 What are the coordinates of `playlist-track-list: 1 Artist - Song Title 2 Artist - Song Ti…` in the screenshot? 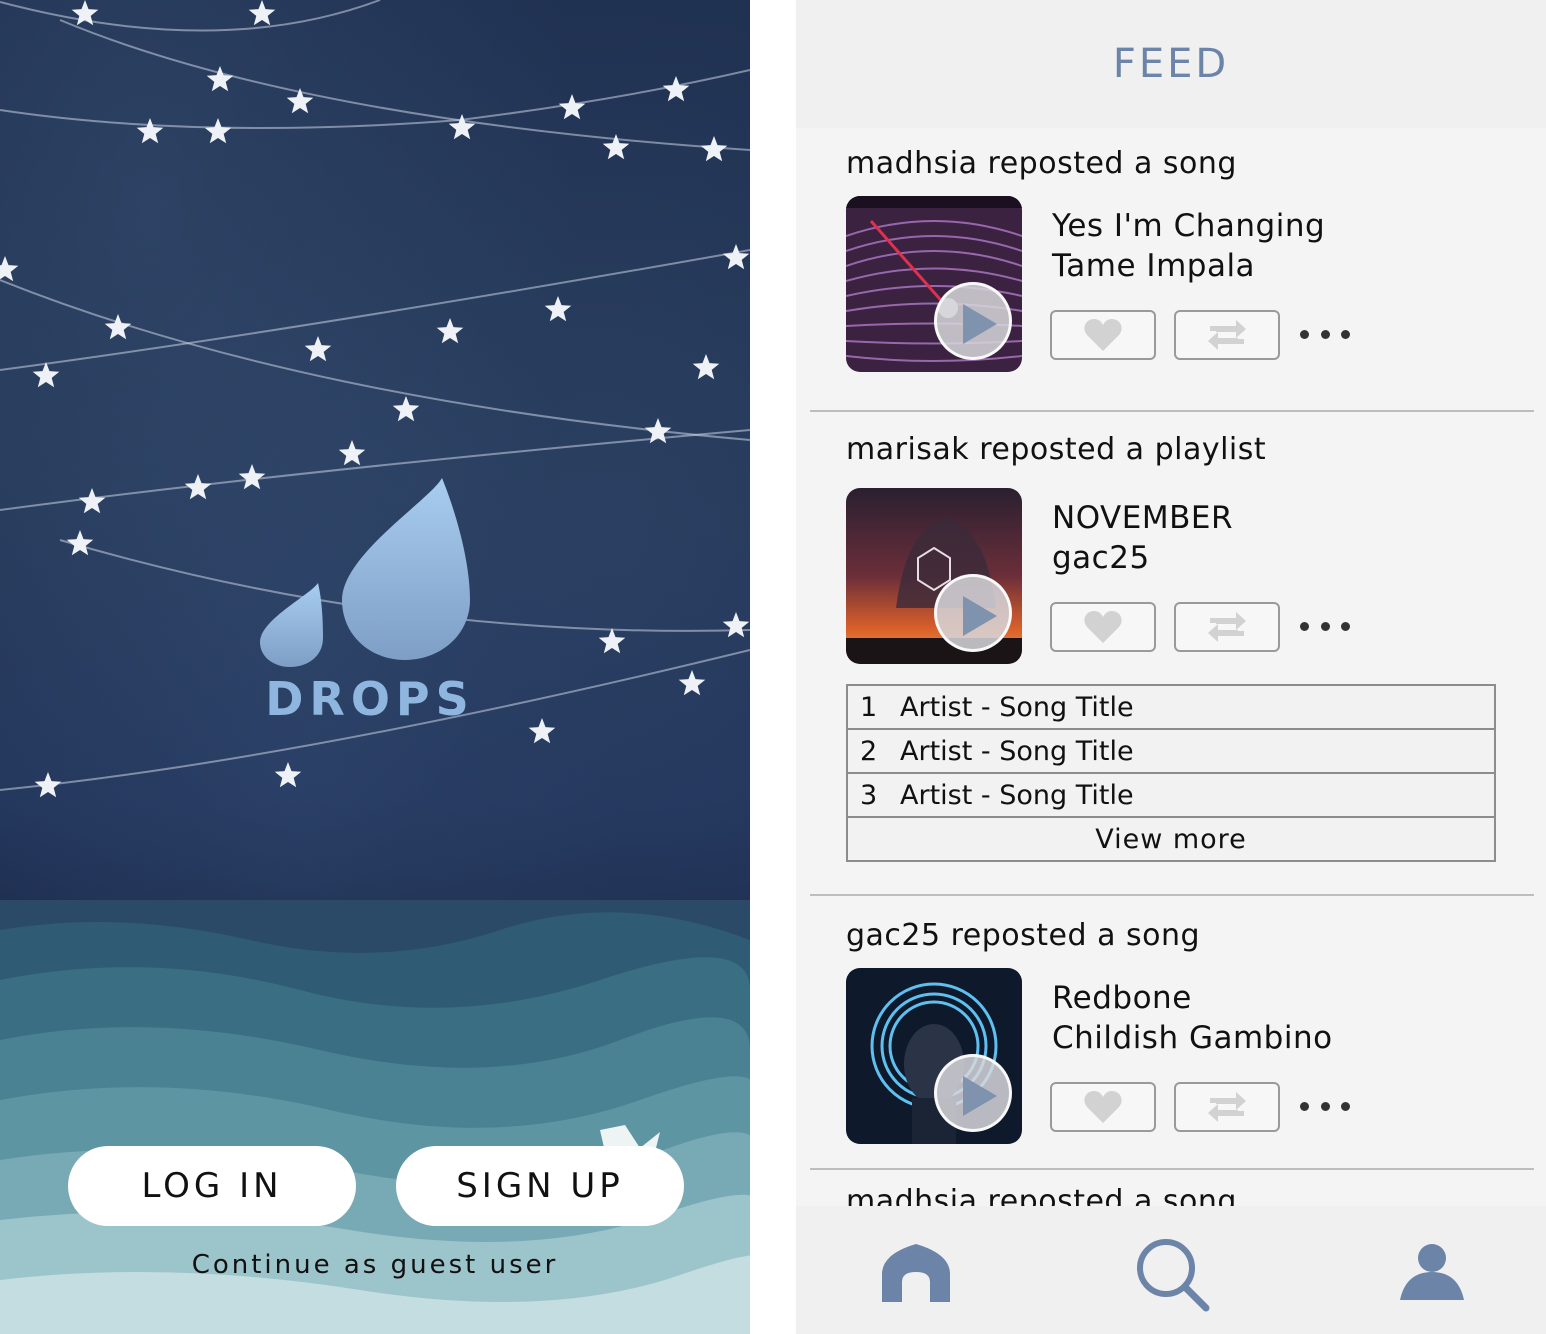 It's located at (1171, 773).